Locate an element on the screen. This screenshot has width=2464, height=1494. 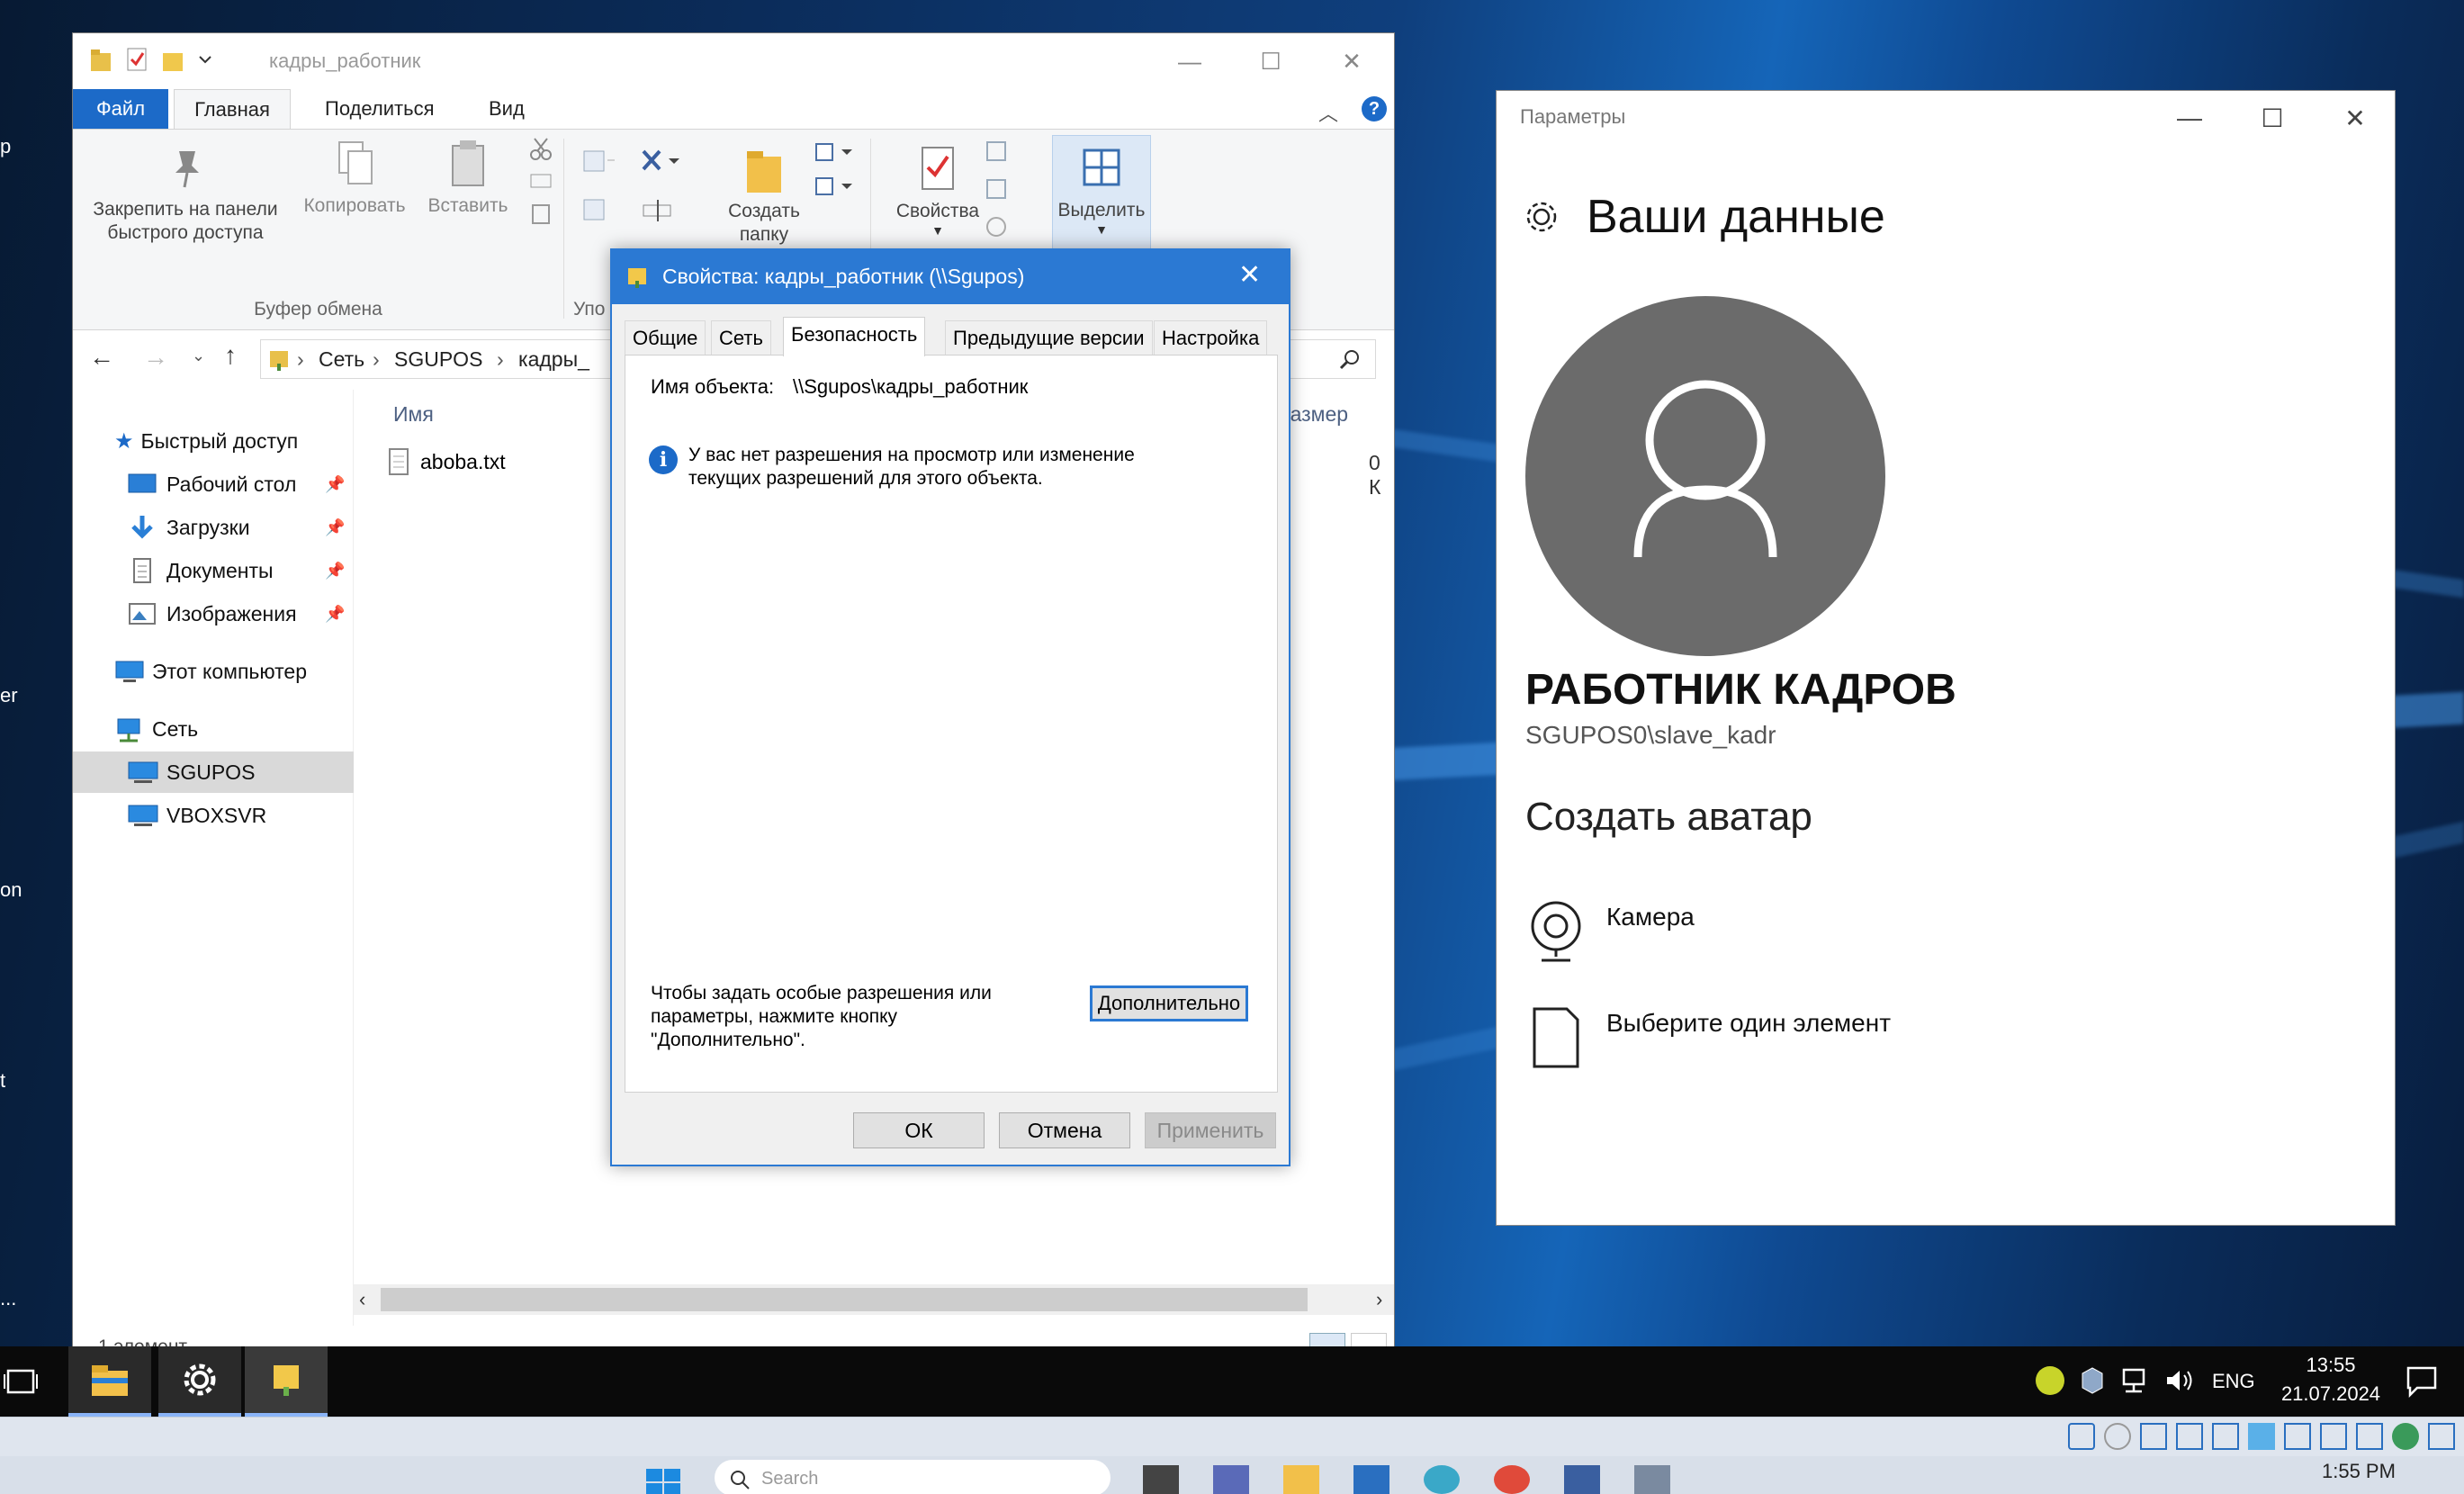
usb-icon is located at coordinates (2225, 1436).